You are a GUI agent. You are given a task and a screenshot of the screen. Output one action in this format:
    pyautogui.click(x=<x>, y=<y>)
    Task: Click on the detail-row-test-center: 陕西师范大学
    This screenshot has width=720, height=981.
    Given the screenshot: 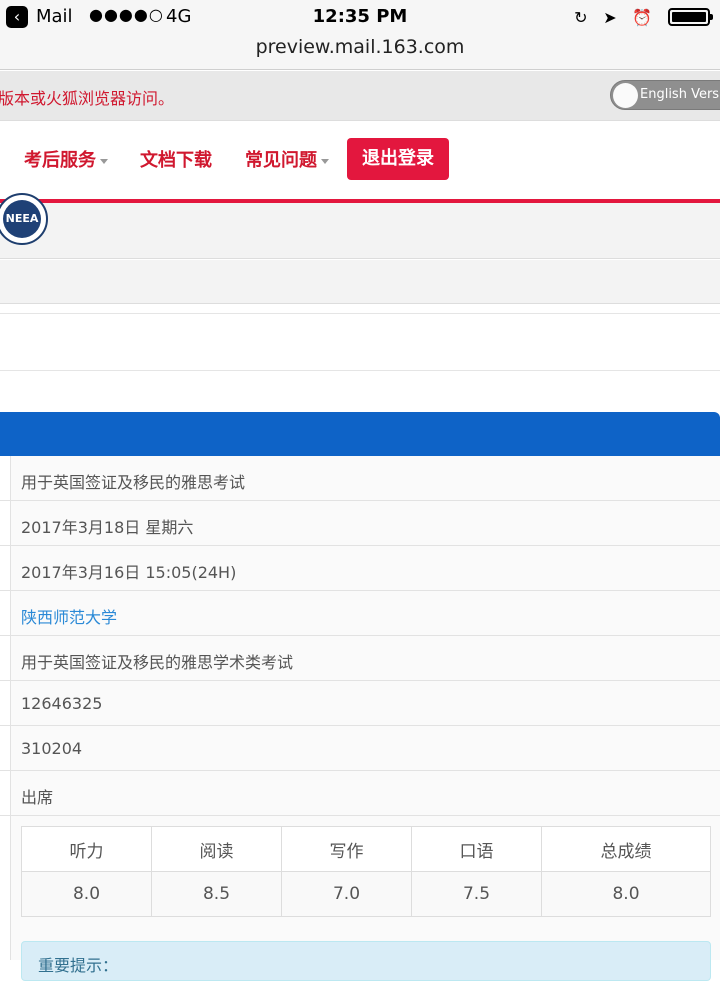 What is the action you would take?
    pyautogui.click(x=360, y=613)
    